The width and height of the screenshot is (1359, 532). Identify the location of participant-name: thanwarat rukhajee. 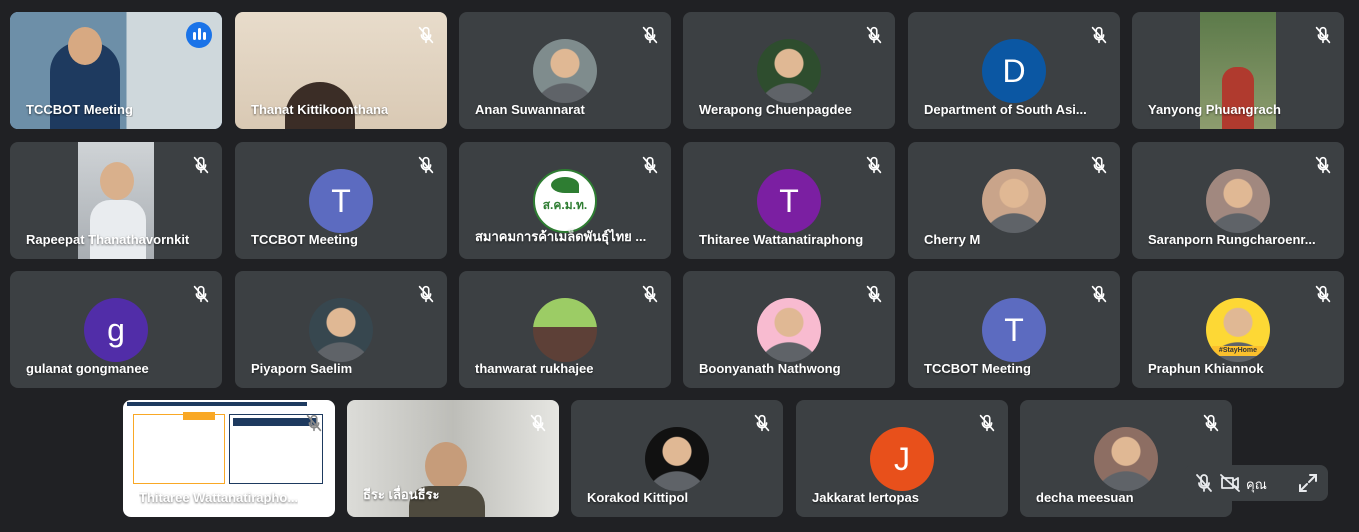
(534, 368).